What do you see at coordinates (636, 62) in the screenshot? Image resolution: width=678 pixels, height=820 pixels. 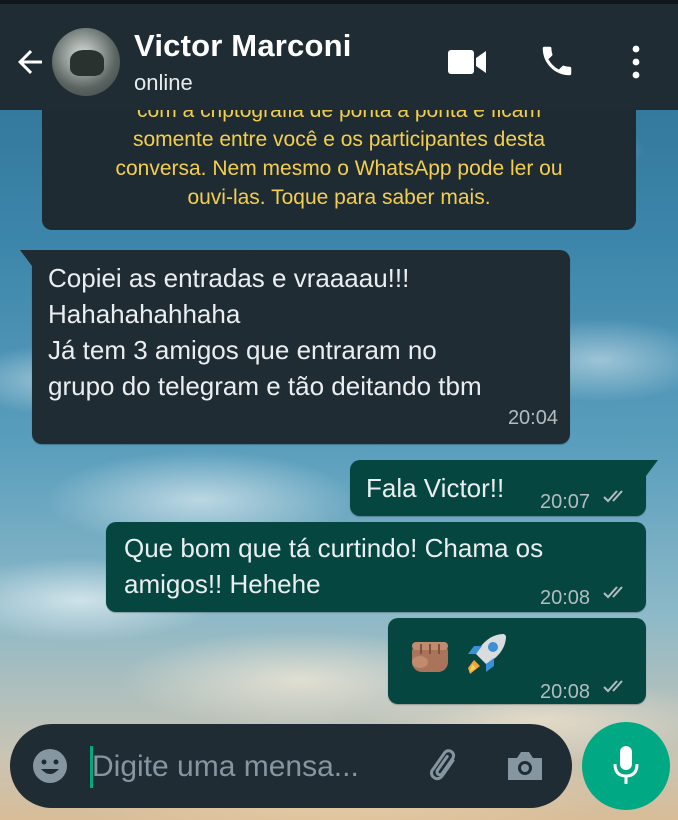 I see `more-vert-icon` at bounding box center [636, 62].